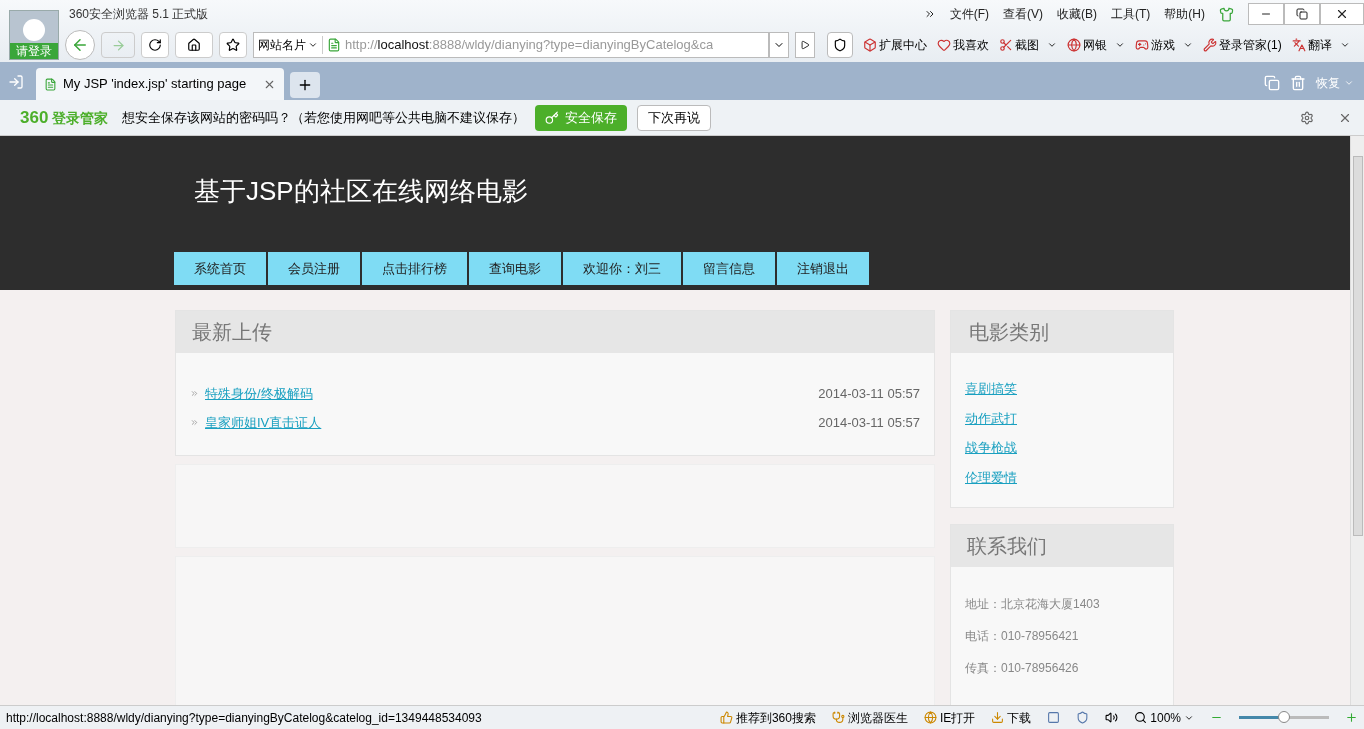  I want to click on zoom-icon, so click(1141, 717).